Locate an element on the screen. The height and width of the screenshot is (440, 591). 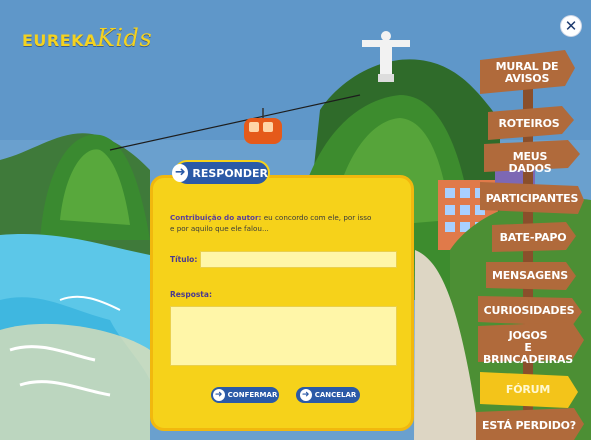
nav-esta-perdido: ESTÁ PERDIDO? is located at coordinates (529, 426).